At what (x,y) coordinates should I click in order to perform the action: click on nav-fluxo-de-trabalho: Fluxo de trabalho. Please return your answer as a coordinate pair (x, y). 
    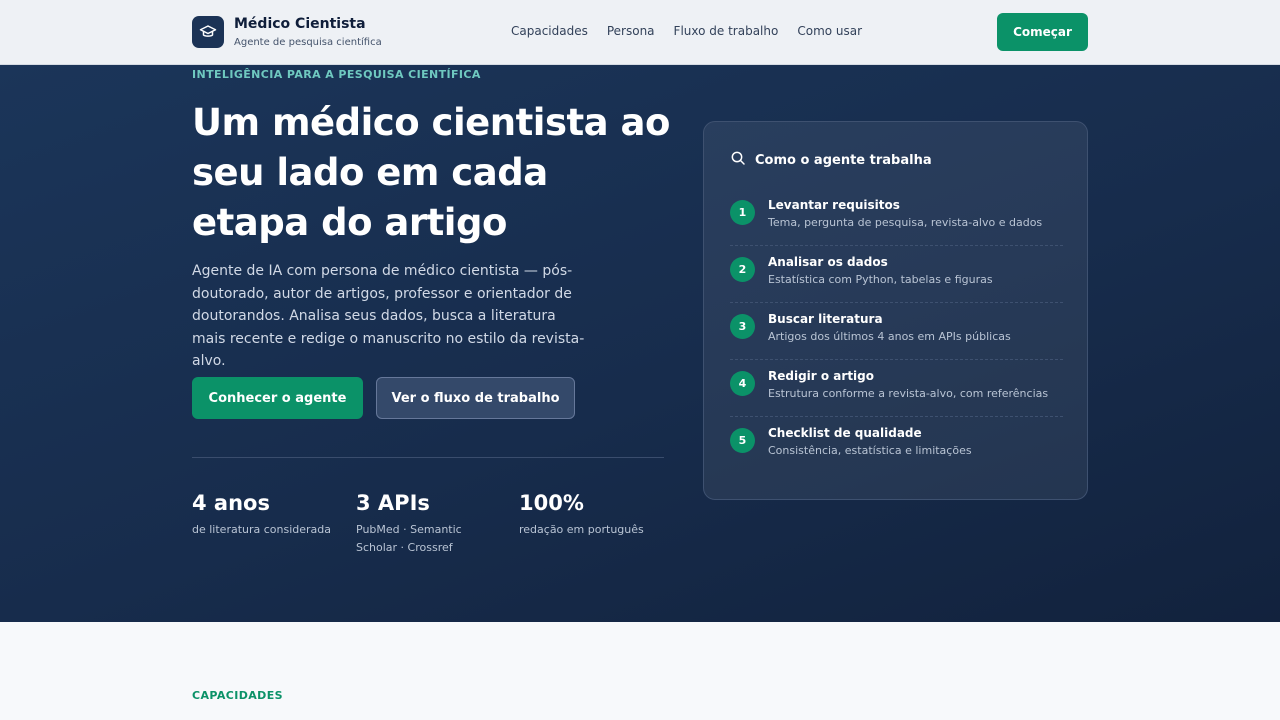
    Looking at the image, I should click on (726, 31).